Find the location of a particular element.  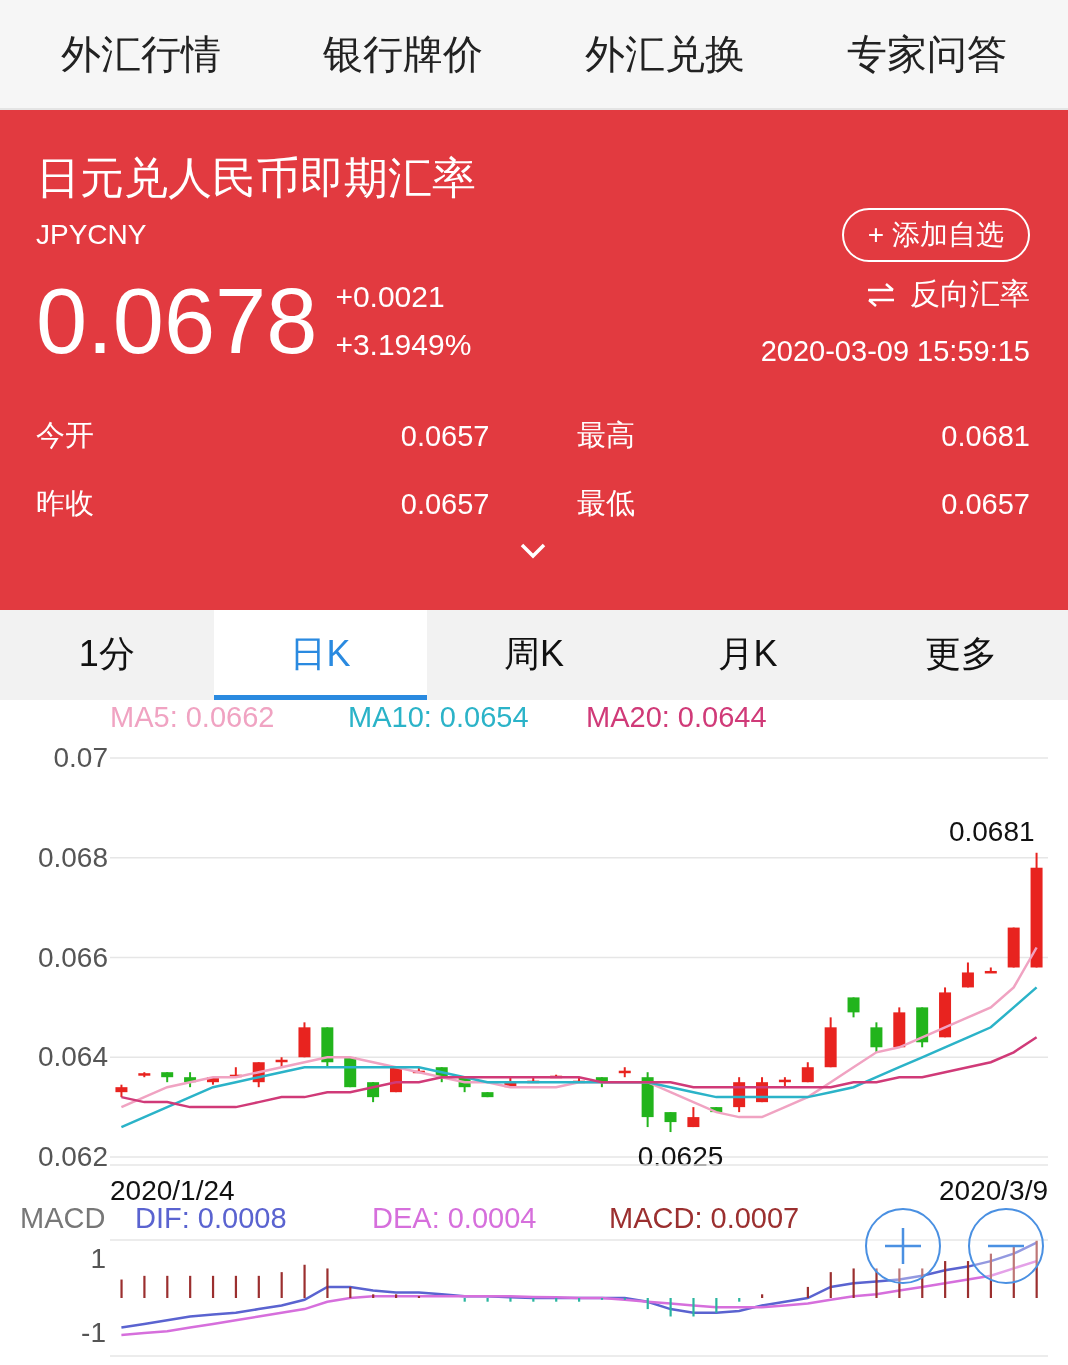

timestamp: 2020-03-09 15:59:15 is located at coordinates (895, 351).